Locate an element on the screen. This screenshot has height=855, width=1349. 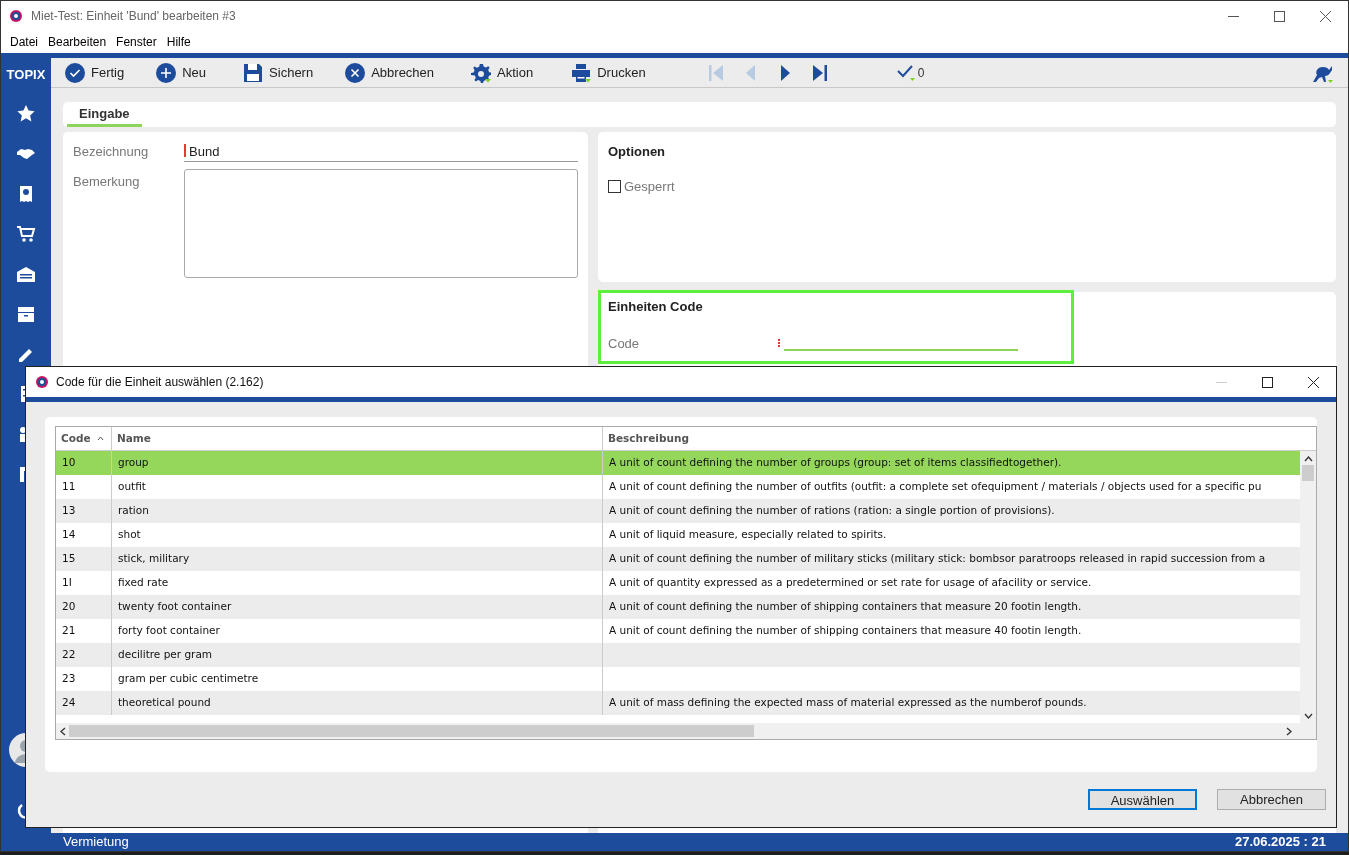
table-cell: 14 is located at coordinates (69, 535).